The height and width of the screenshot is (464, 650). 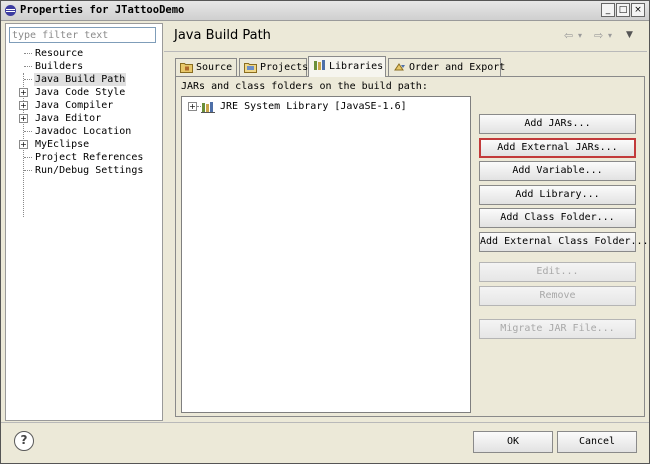 What do you see at coordinates (80, 92) in the screenshot?
I see `tree-item-label: Java Code Style` at bounding box center [80, 92].